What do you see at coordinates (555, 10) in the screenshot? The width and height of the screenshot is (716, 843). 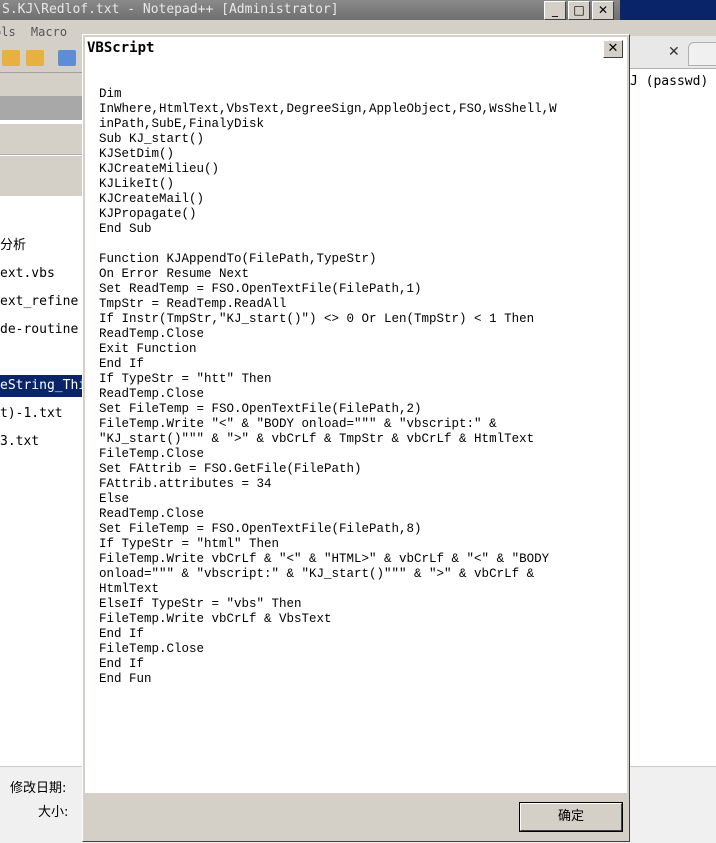 I see `minimize-button: _` at bounding box center [555, 10].